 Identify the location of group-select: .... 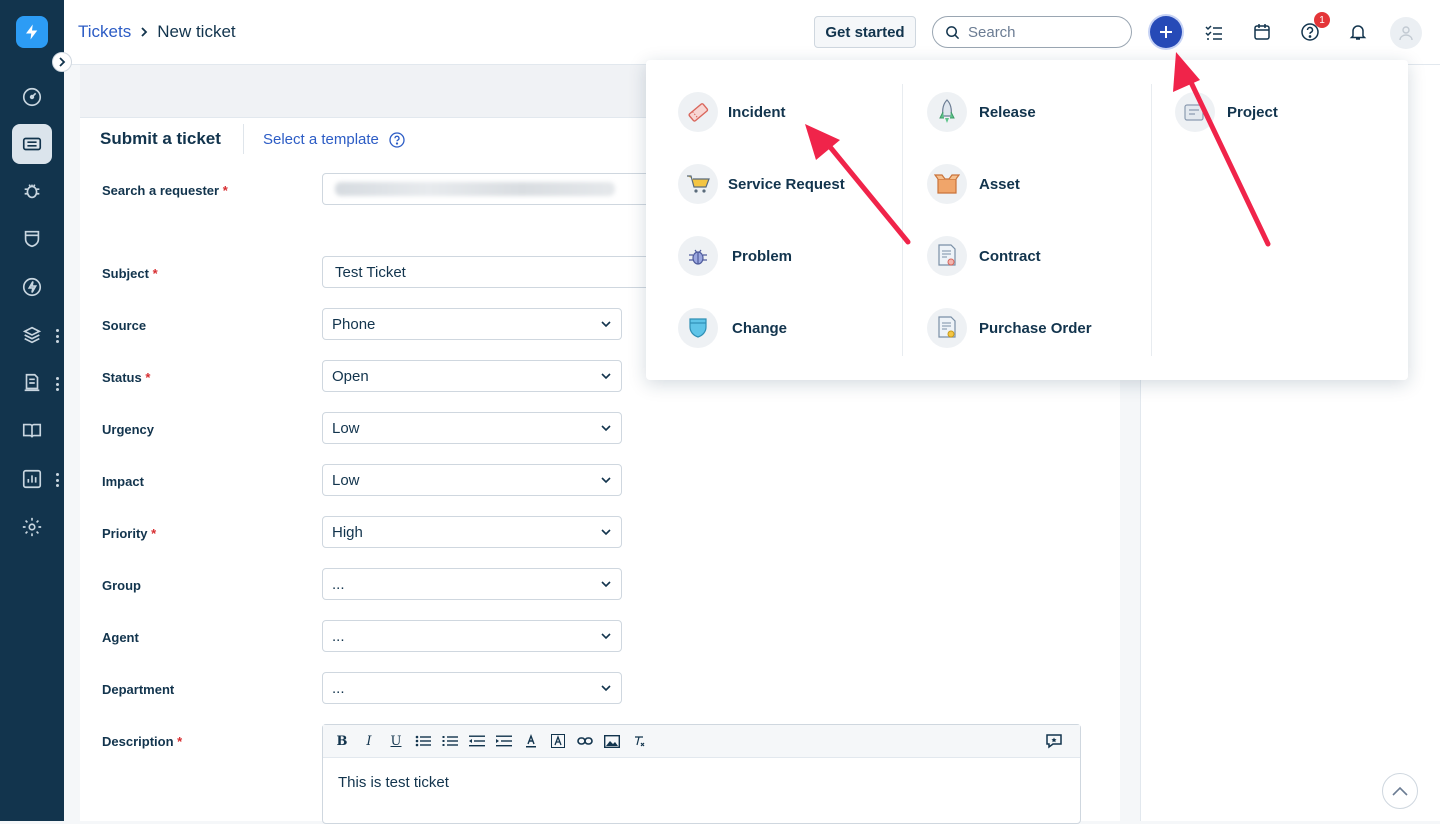
(472, 584).